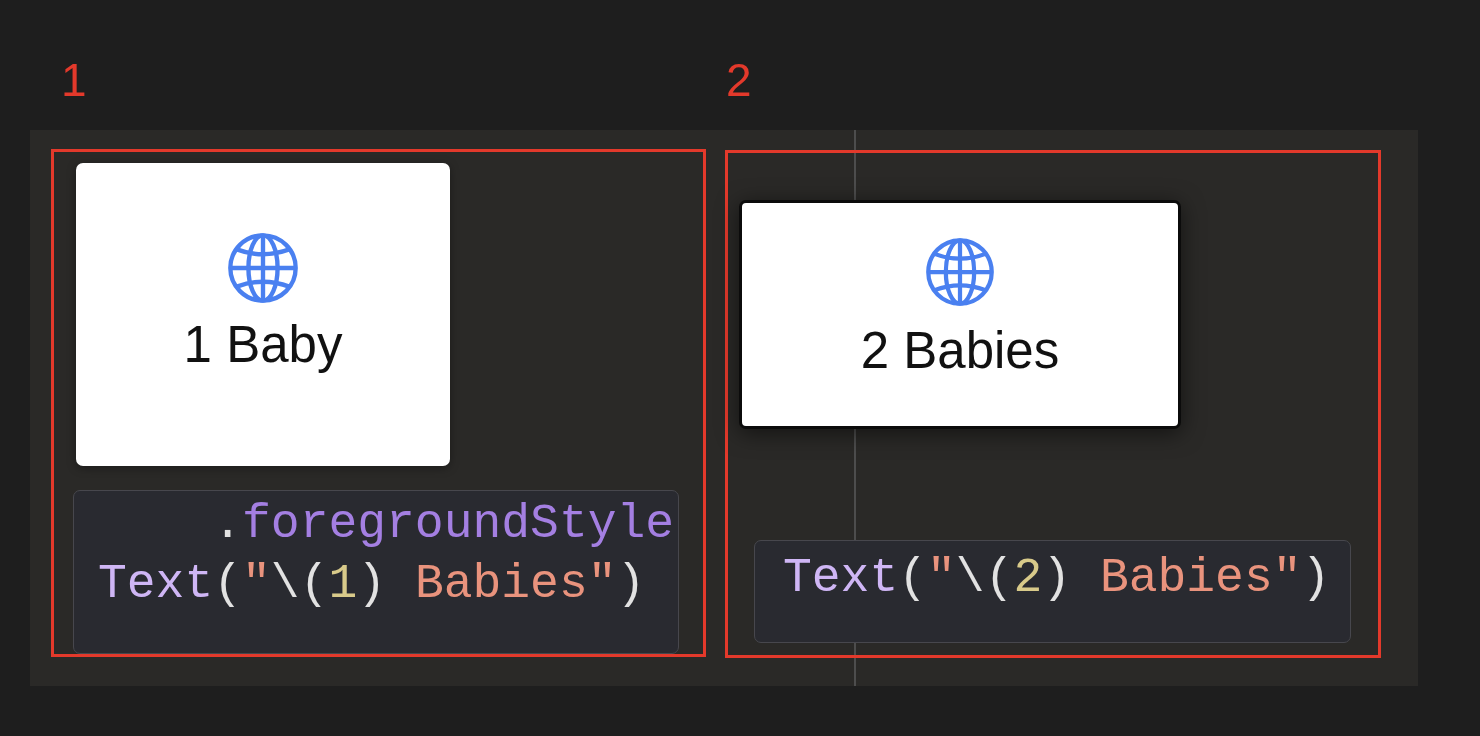  I want to click on panel-number: 1, so click(74, 80).